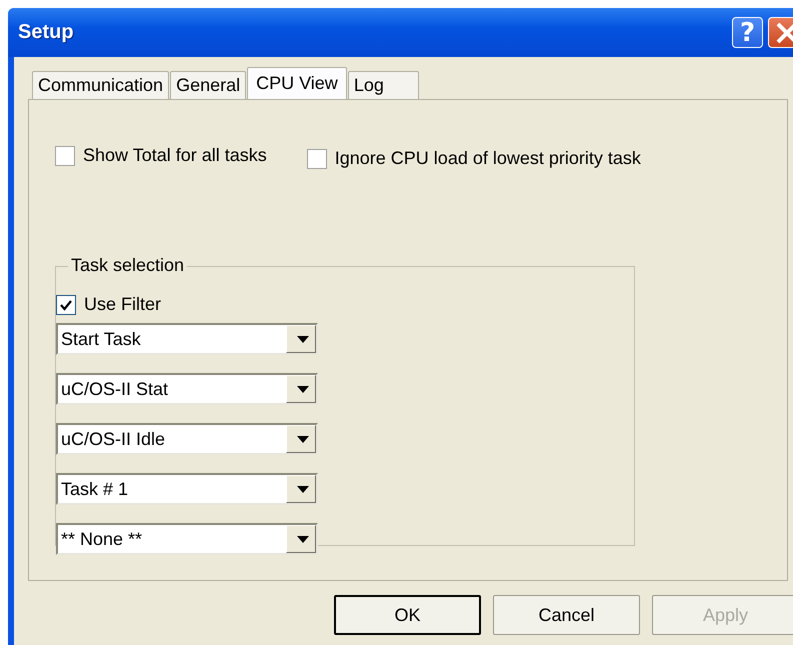 This screenshot has height=645, width=793. What do you see at coordinates (187, 539) in the screenshot?
I see `task-dropdown: ** None **` at bounding box center [187, 539].